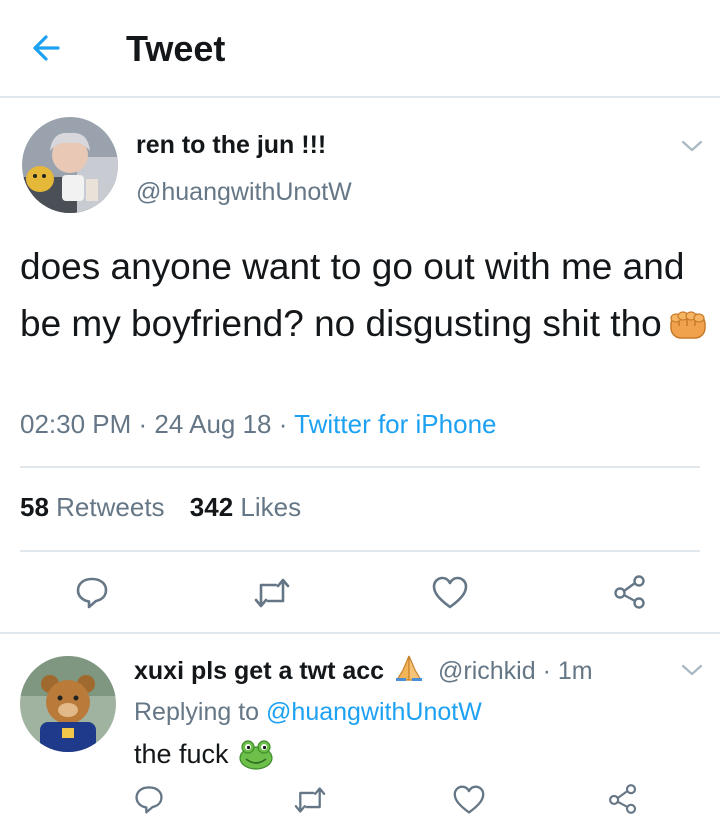 The height and width of the screenshot is (835, 720). I want to click on reply-time: 1m, so click(575, 671).